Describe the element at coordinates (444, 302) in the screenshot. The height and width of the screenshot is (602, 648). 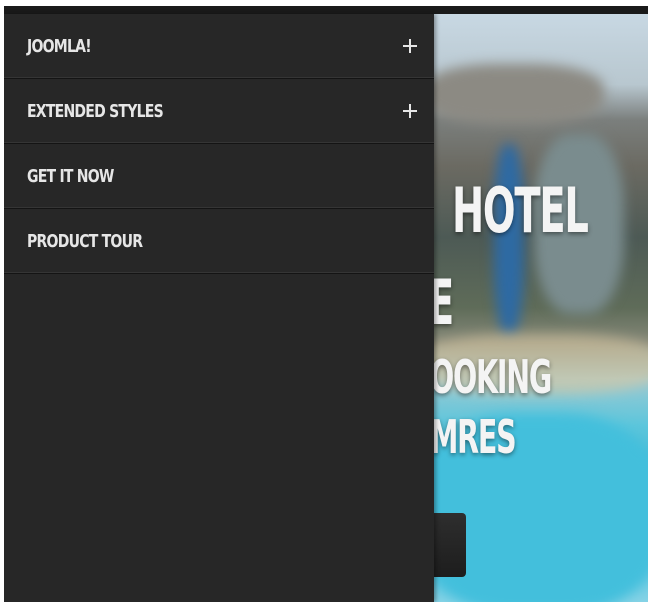
I see `hero-title-line2: E` at that location.